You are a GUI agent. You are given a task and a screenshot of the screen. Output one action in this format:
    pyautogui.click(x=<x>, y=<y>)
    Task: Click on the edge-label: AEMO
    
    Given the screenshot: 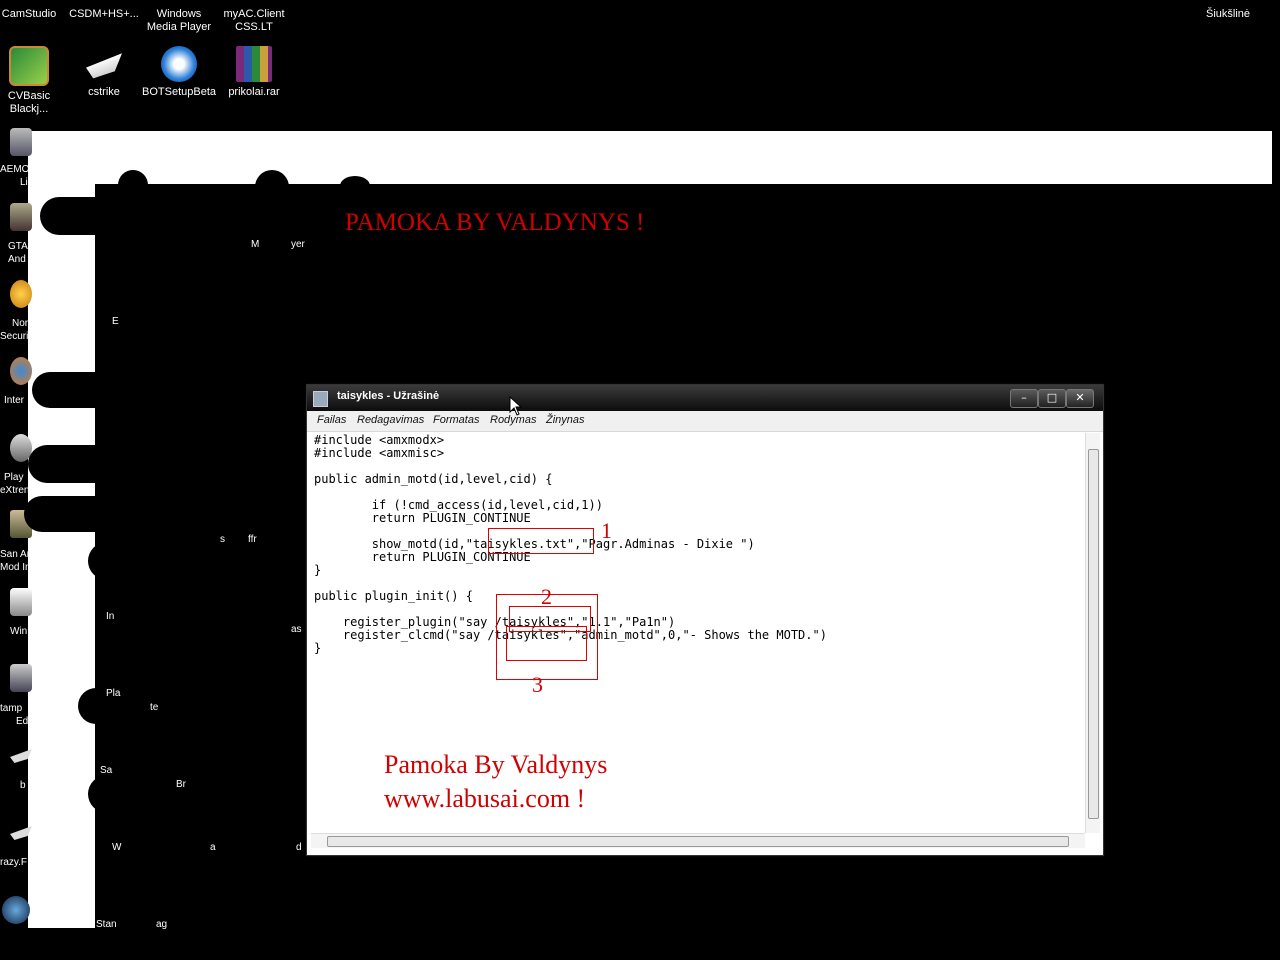 What is the action you would take?
    pyautogui.click(x=15, y=169)
    